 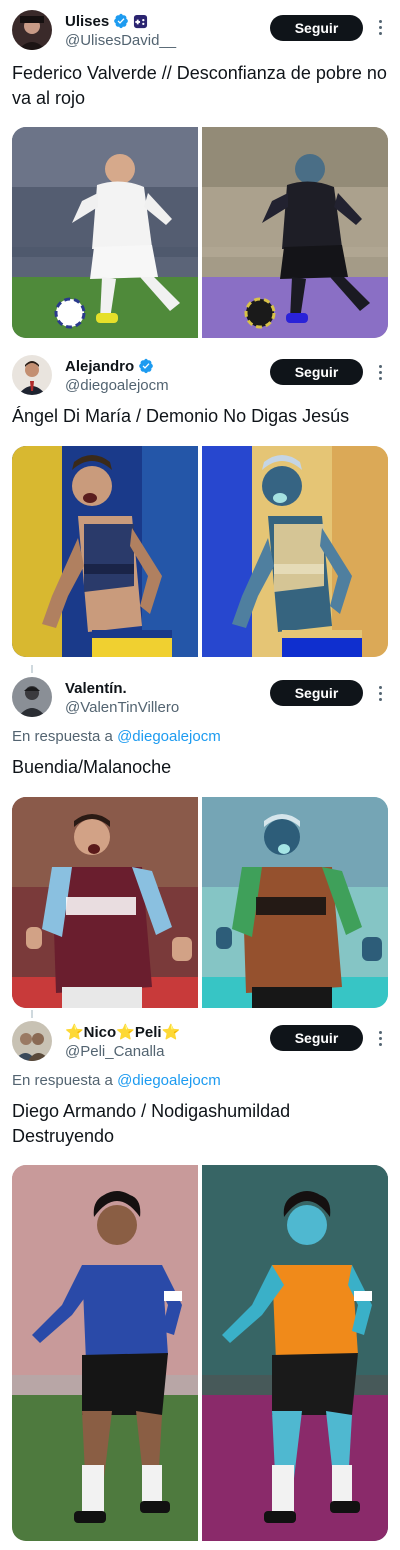 What do you see at coordinates (181, 416) in the screenshot?
I see `tweet-text: Ángel Di María / Demonio No Digas Jesús` at bounding box center [181, 416].